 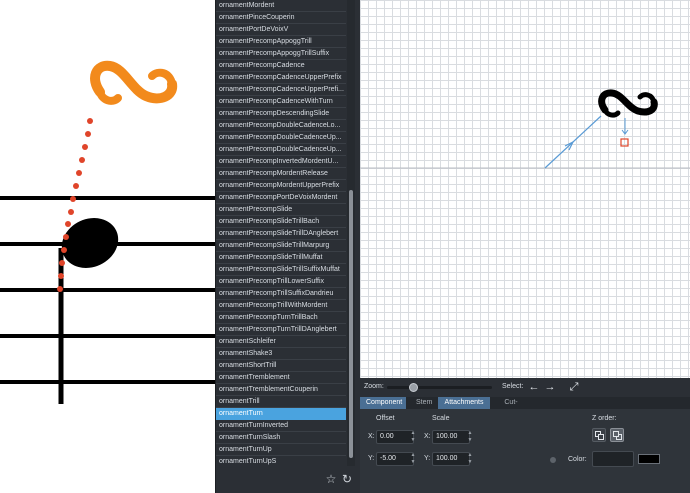 What do you see at coordinates (281, 210) in the screenshot?
I see `glyph-list-item: ornamentPrecompSlide` at bounding box center [281, 210].